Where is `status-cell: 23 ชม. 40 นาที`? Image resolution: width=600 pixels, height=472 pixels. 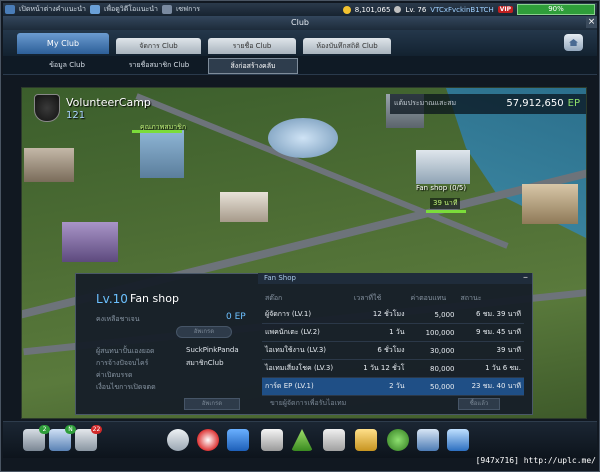 status-cell: 23 ชม. 40 นาที is located at coordinates (490, 386).